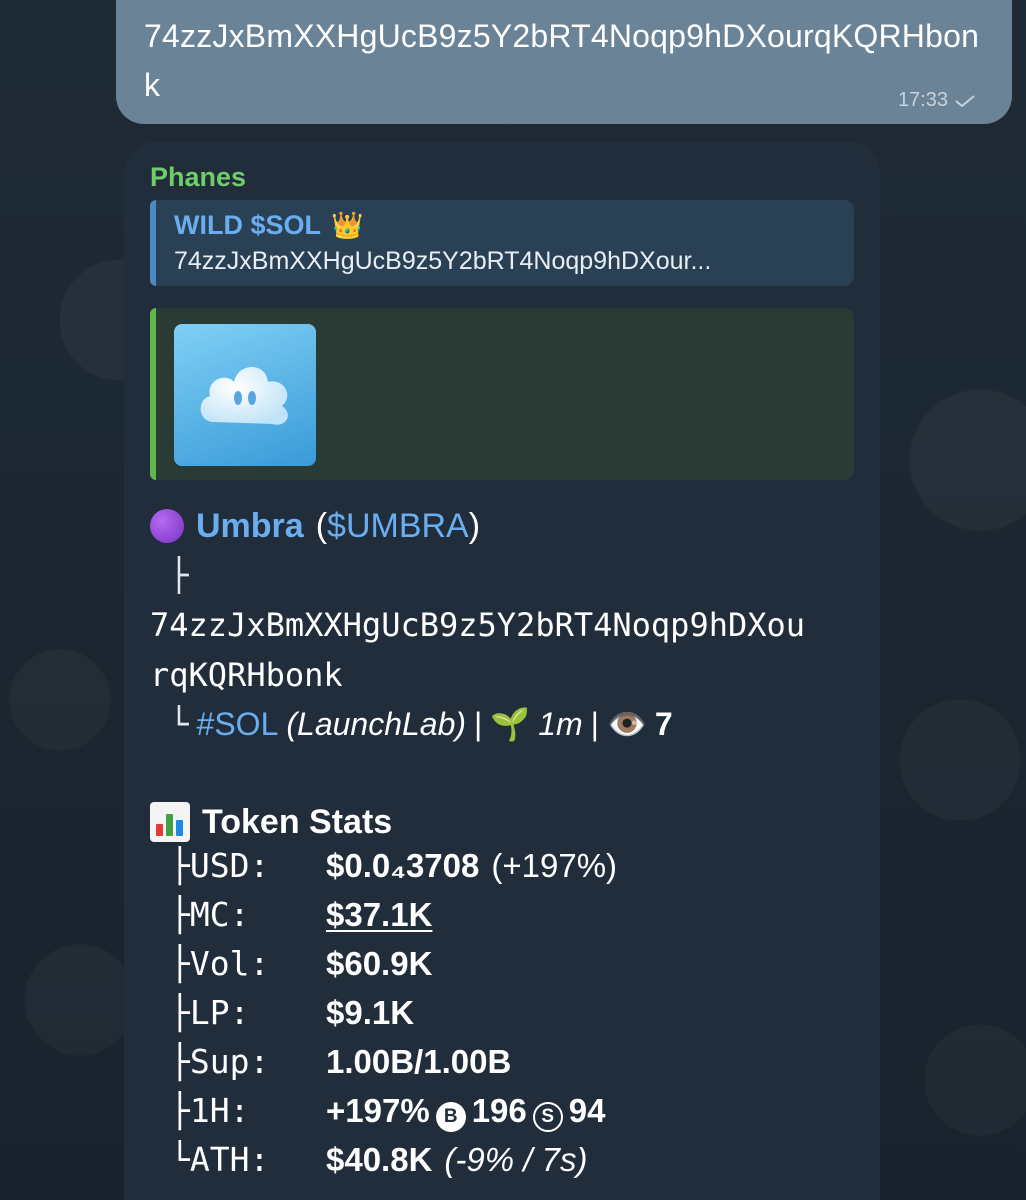 The width and height of the screenshot is (1026, 1200). Describe the element at coordinates (167, 526) in the screenshot. I see `purple-circle-icon` at that location.